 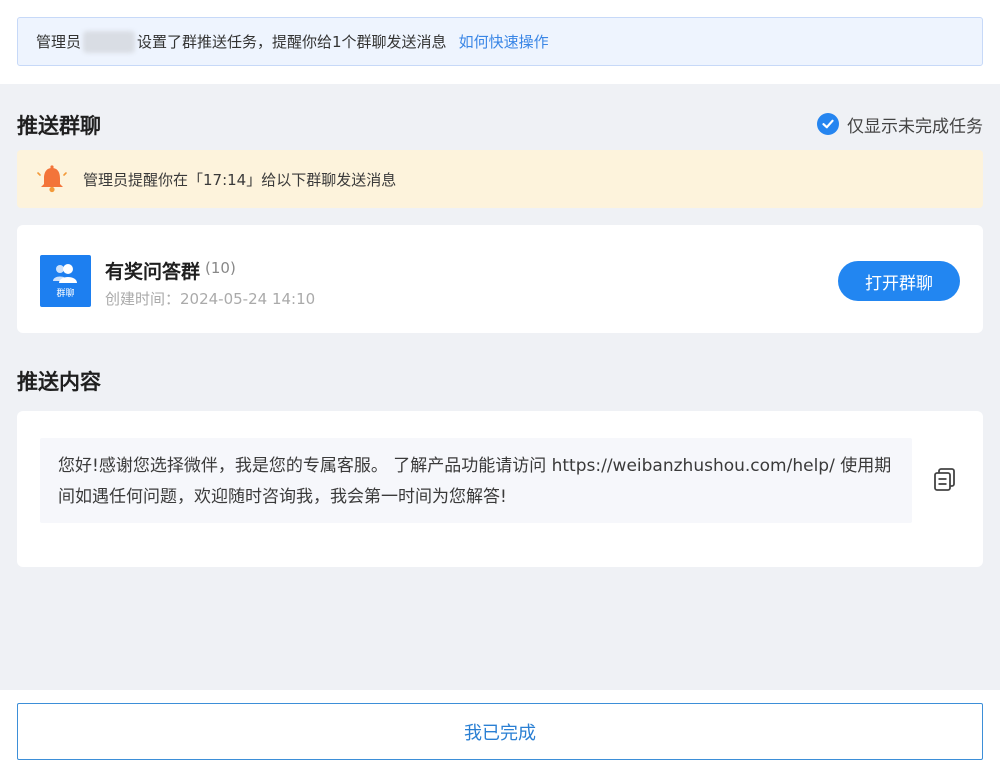 What do you see at coordinates (64, 273) in the screenshot?
I see `group-people-icon` at bounding box center [64, 273].